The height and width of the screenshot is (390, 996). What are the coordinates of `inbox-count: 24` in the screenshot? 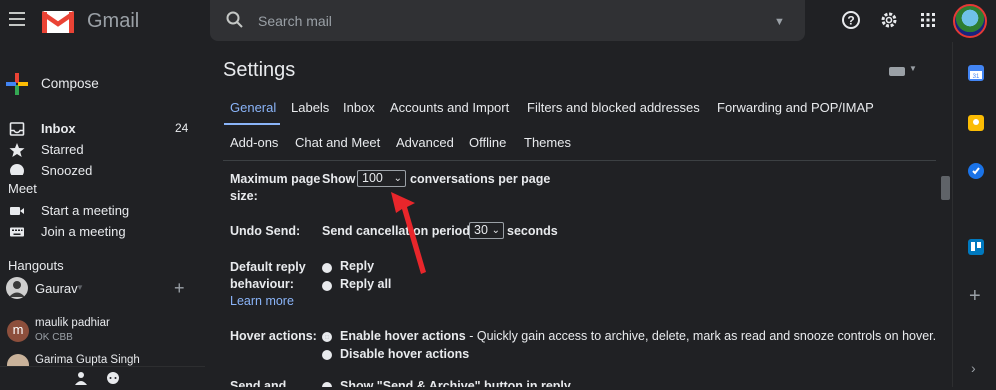 It's located at (182, 128).